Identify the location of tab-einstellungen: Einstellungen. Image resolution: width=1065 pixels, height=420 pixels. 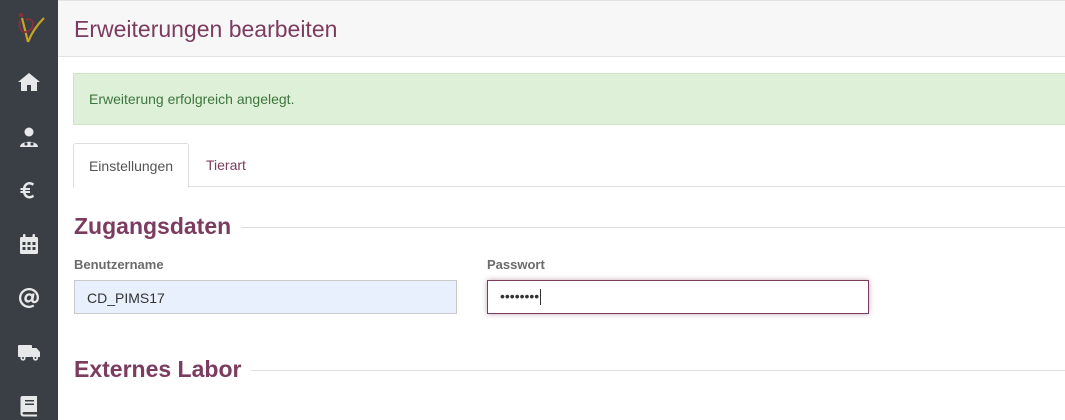
(131, 165).